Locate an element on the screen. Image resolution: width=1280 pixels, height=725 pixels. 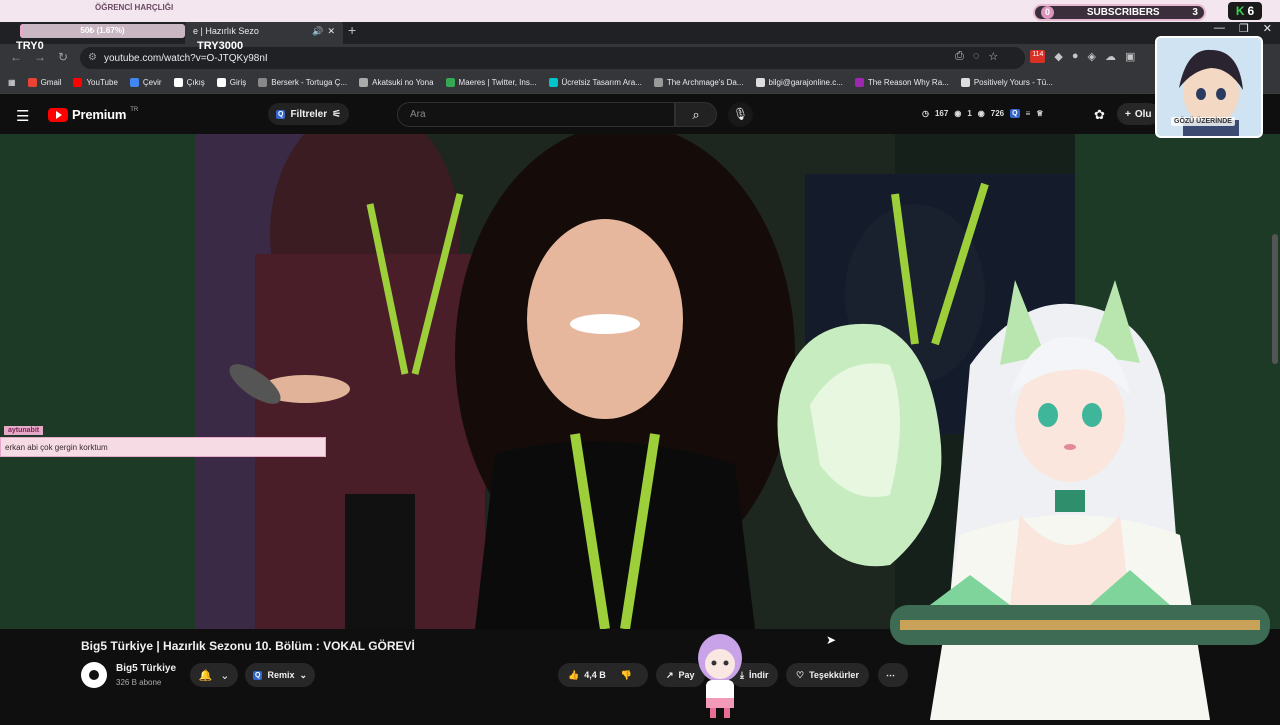
audio-icon: 🔊 is located at coordinates (317, 31).